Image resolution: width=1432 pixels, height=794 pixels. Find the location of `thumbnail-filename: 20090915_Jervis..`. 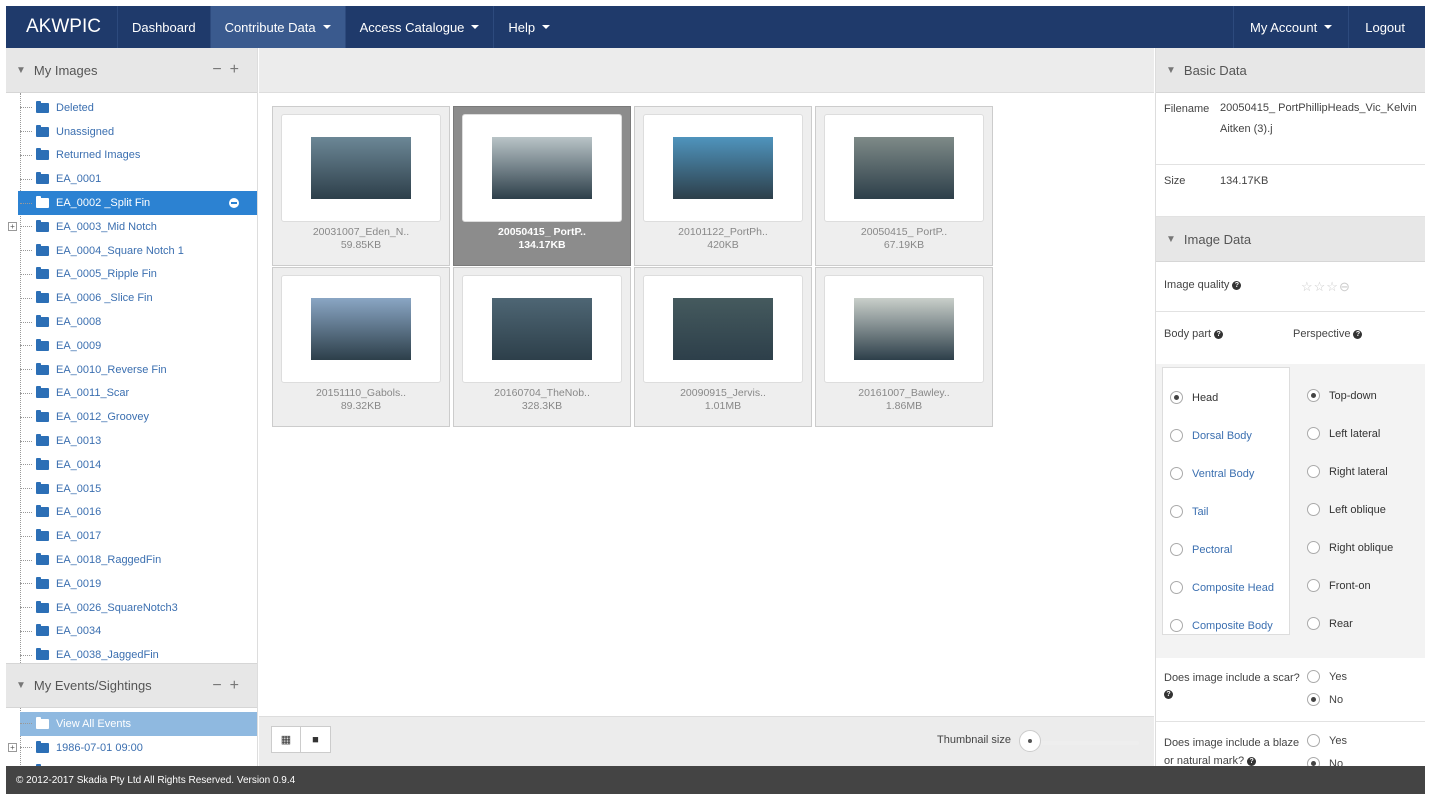

thumbnail-filename: 20090915_Jervis.. is located at coordinates (723, 393).